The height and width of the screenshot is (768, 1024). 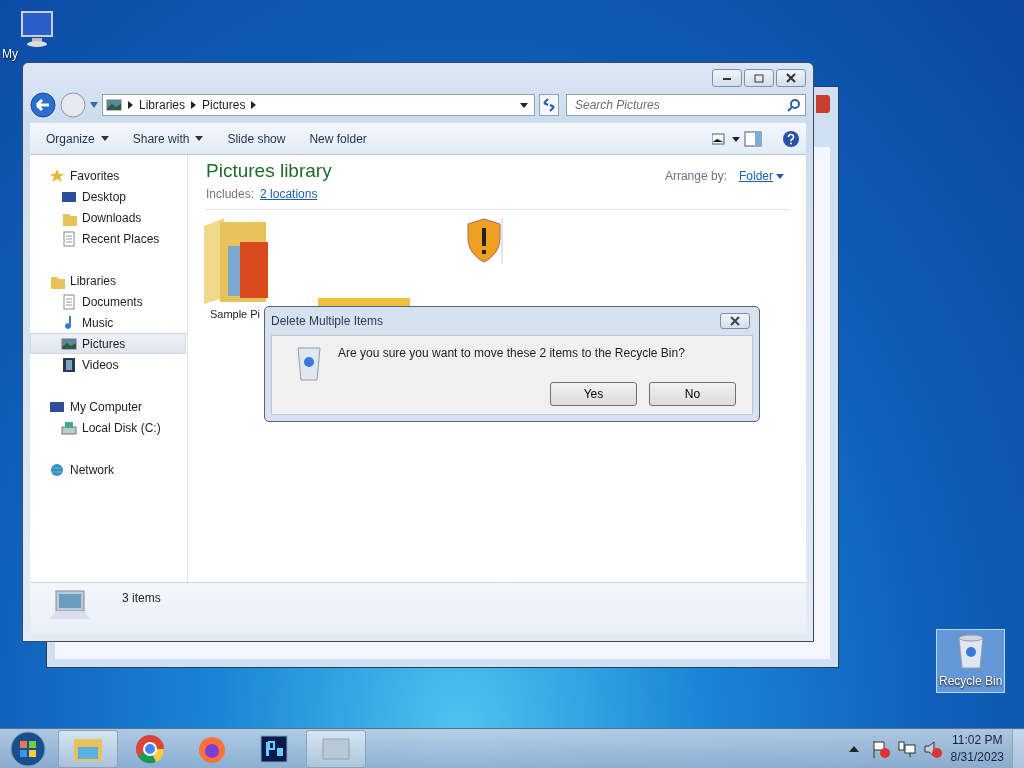 I want to click on nav-item: Libraries, so click(x=108, y=280).